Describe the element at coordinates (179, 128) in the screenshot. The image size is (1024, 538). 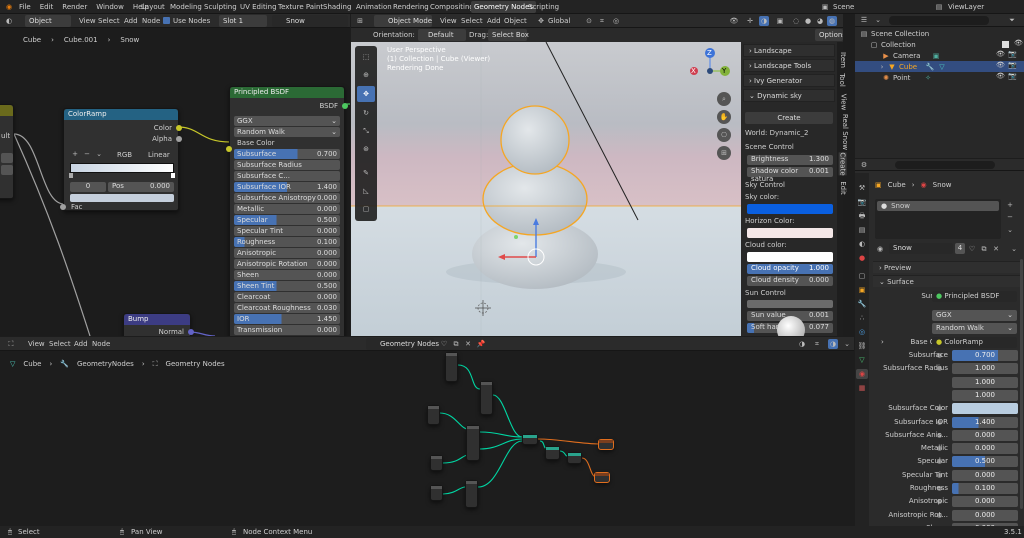
I see `colorramp-color-socket` at that location.